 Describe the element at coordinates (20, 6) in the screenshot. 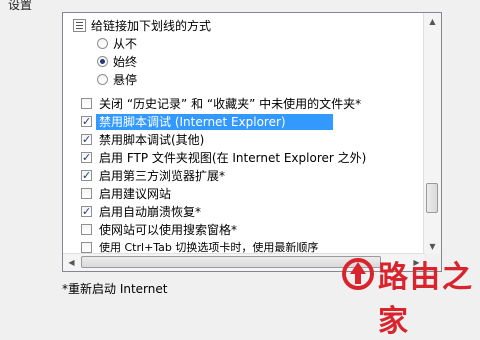

I see `settings-group-label: 设置` at that location.